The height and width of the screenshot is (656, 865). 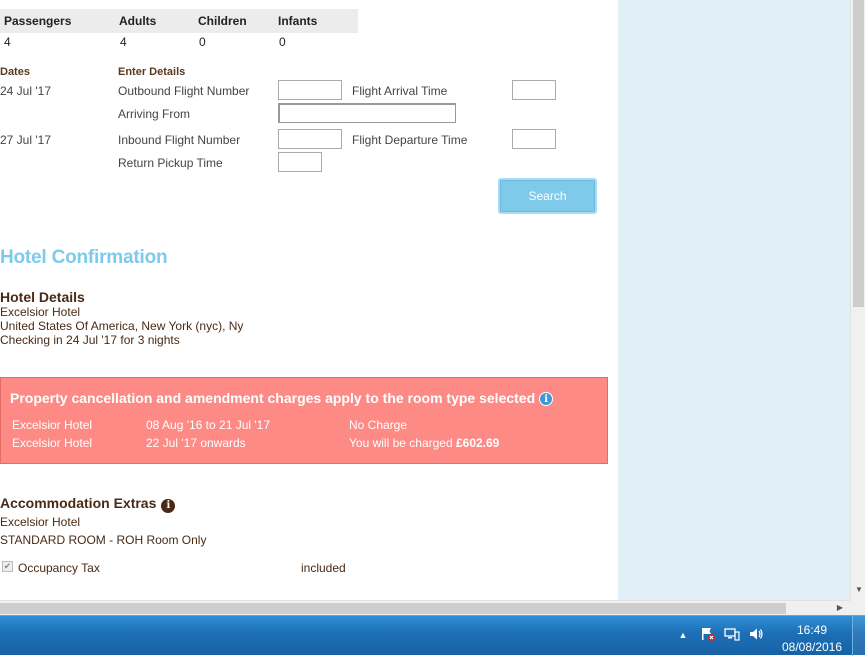 What do you see at coordinates (84, 257) in the screenshot?
I see `hotel-confirmation-title: Hotel Confirmation` at bounding box center [84, 257].